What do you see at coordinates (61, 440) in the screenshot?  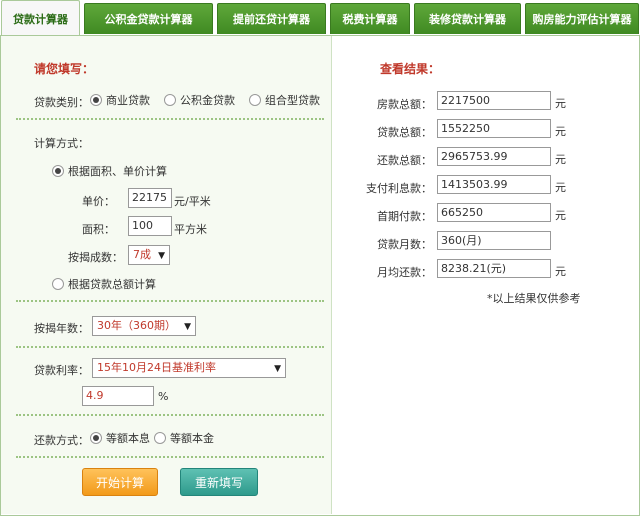 I see `repay-method-label: 还款方式：` at bounding box center [61, 440].